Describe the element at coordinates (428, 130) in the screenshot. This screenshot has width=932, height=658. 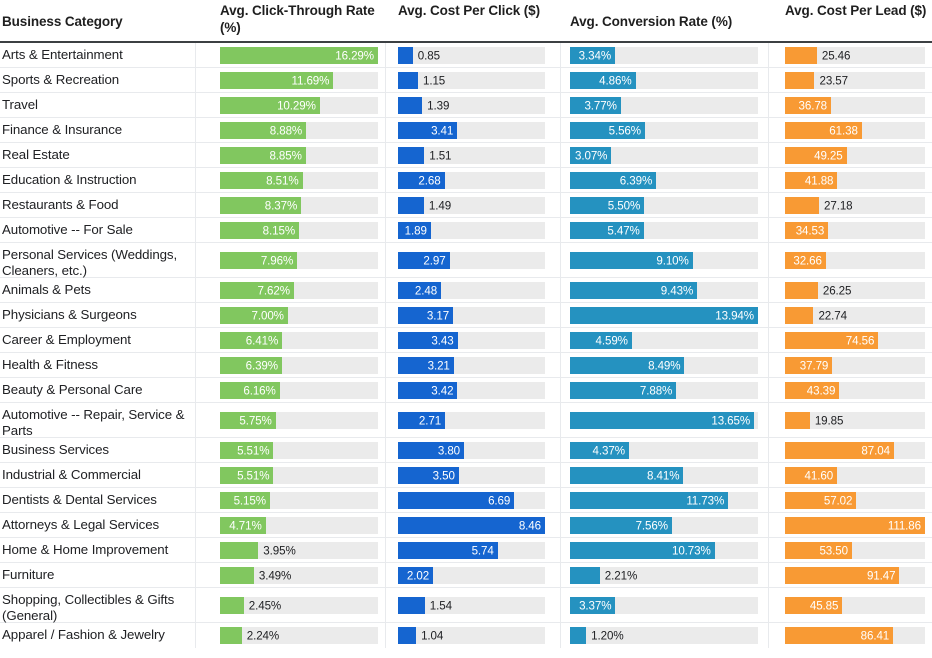
I see `bar-fill-cpc: 3.41` at that location.